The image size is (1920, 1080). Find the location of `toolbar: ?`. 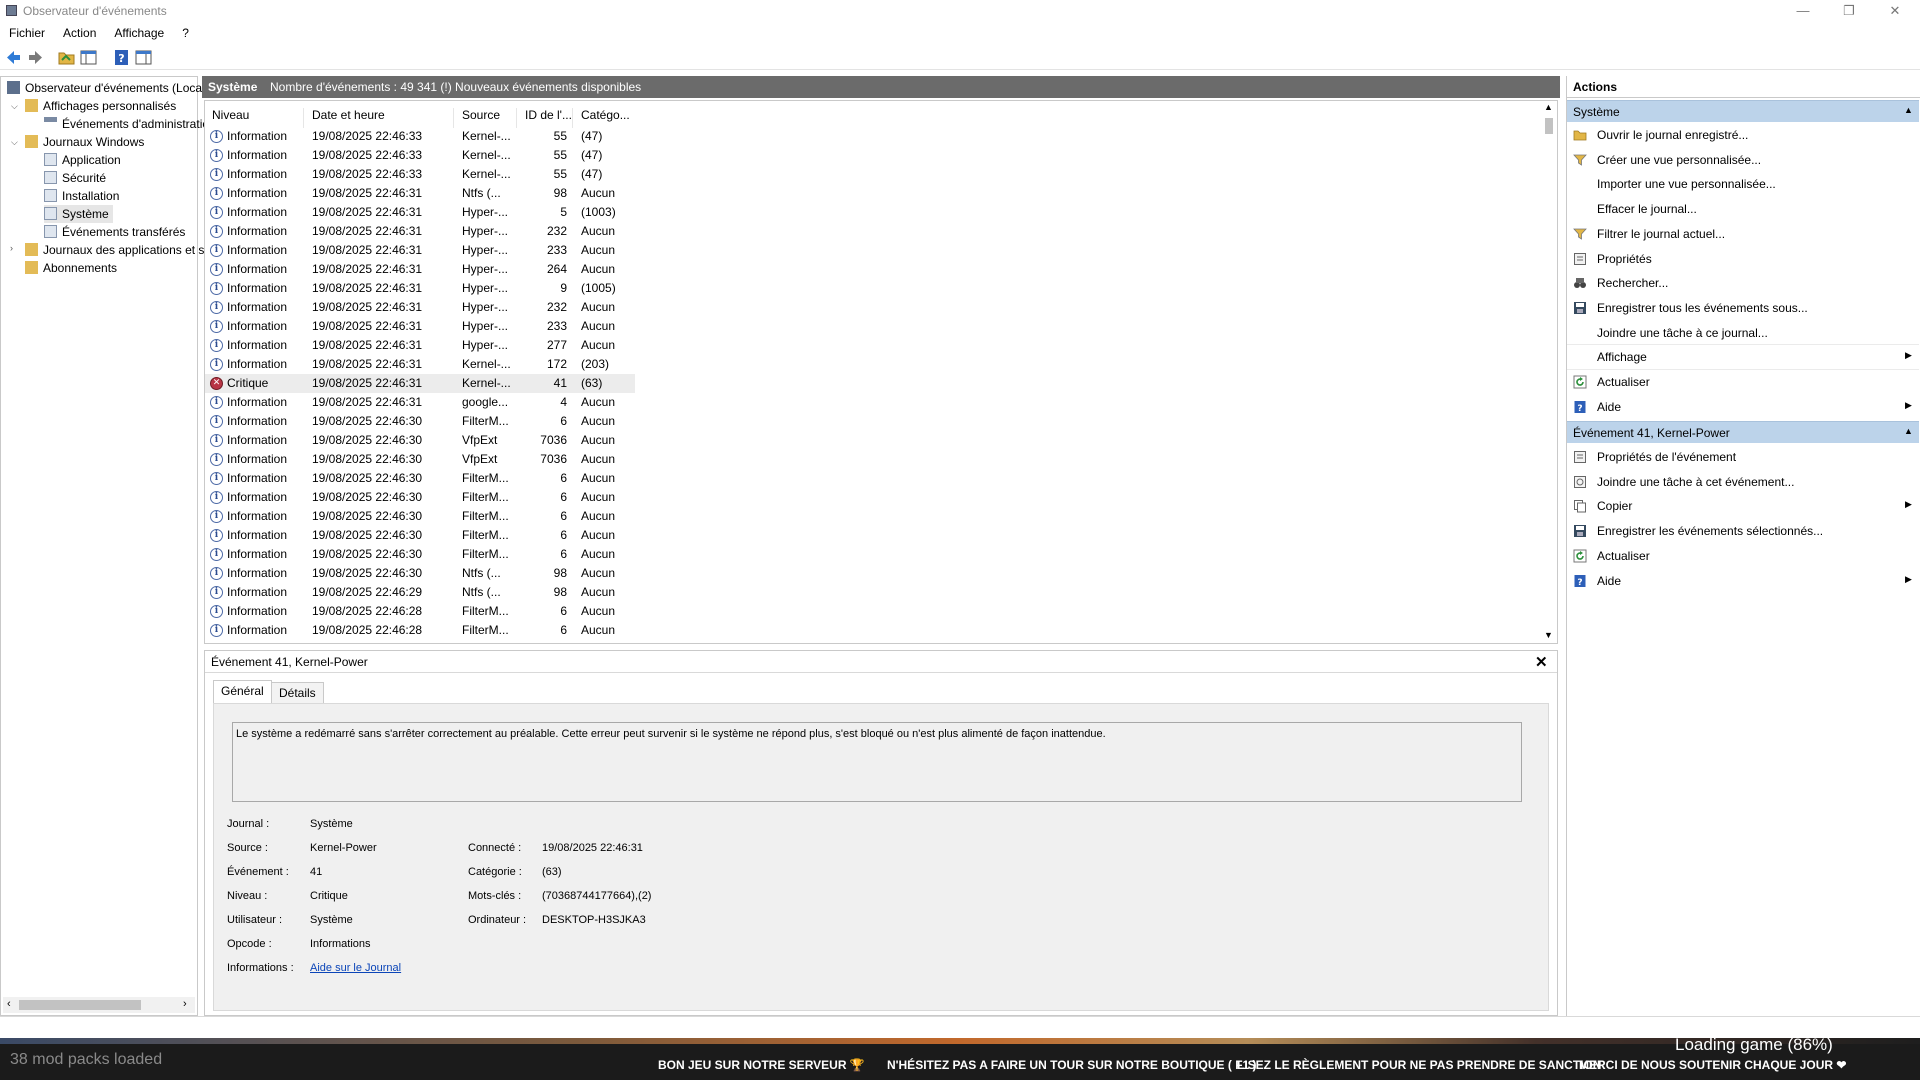

toolbar: ? is located at coordinates (960, 58).